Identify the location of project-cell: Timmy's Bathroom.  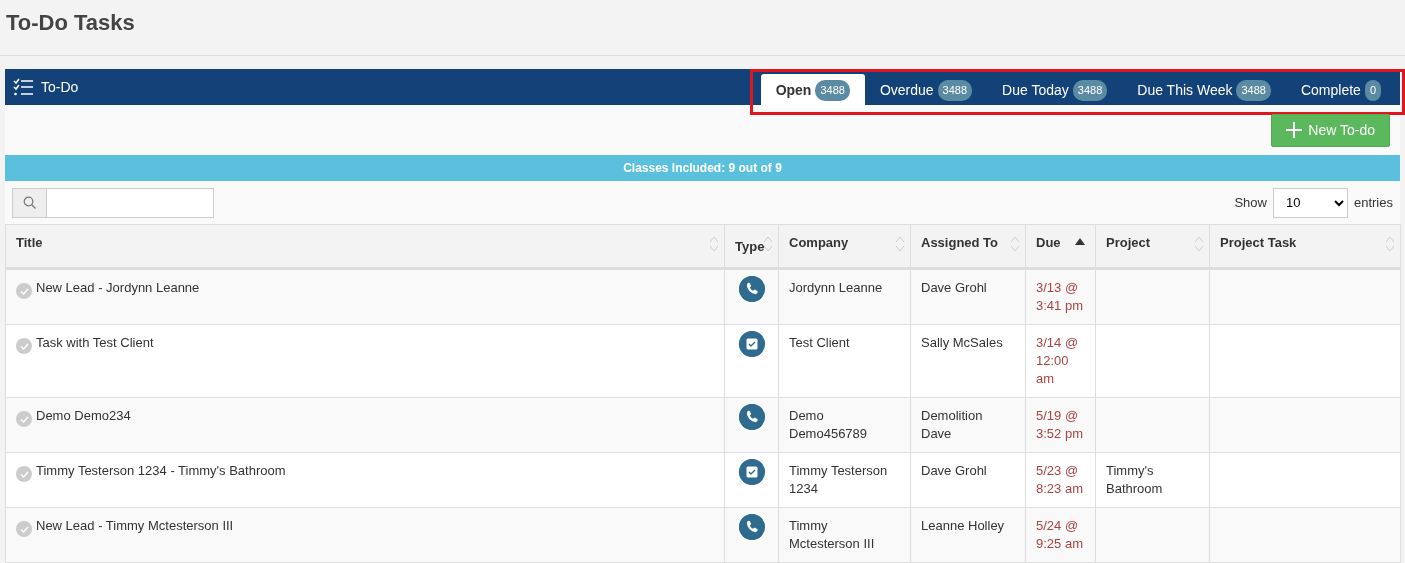
(1152, 479).